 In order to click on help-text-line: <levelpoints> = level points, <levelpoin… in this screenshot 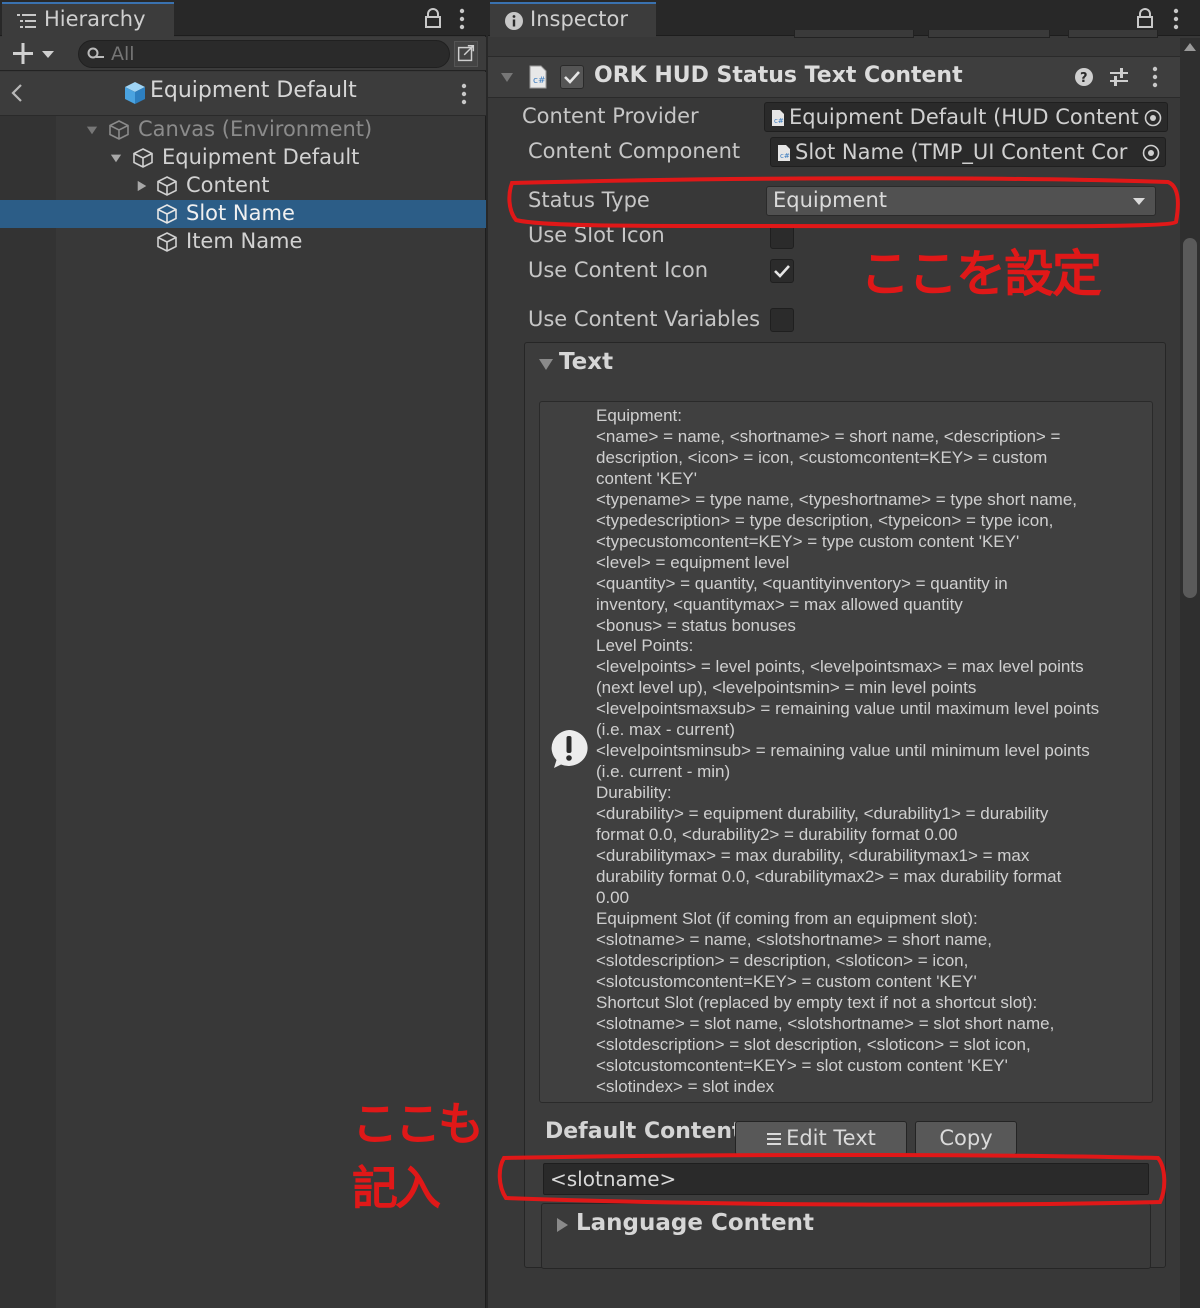, I will do `click(840, 667)`.